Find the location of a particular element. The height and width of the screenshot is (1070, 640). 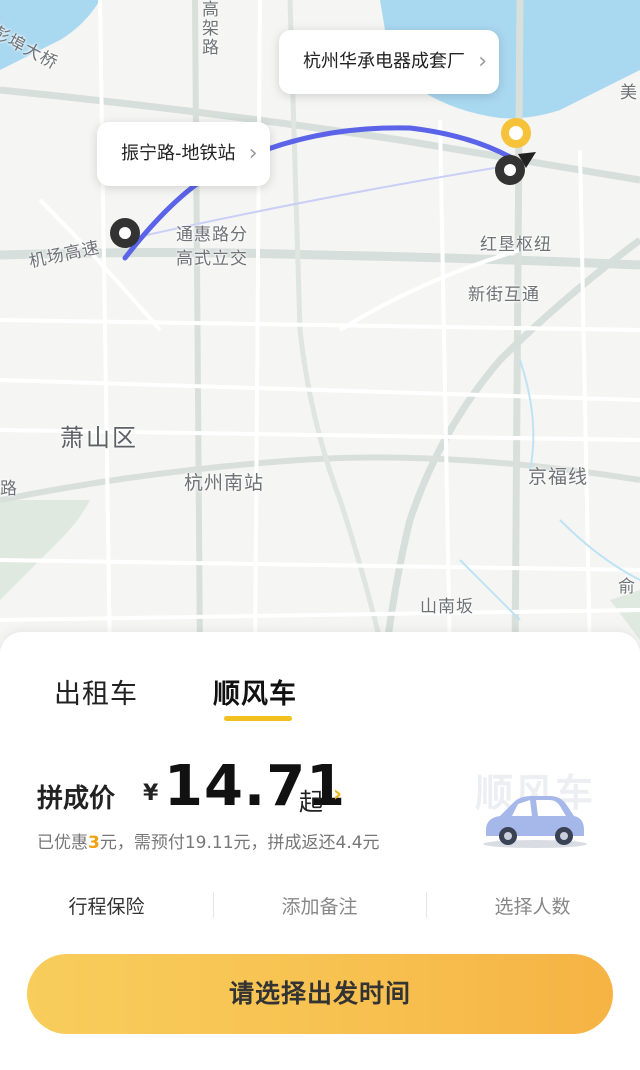

select-departure-time-button: 请选择出发时间 is located at coordinates (320, 994).